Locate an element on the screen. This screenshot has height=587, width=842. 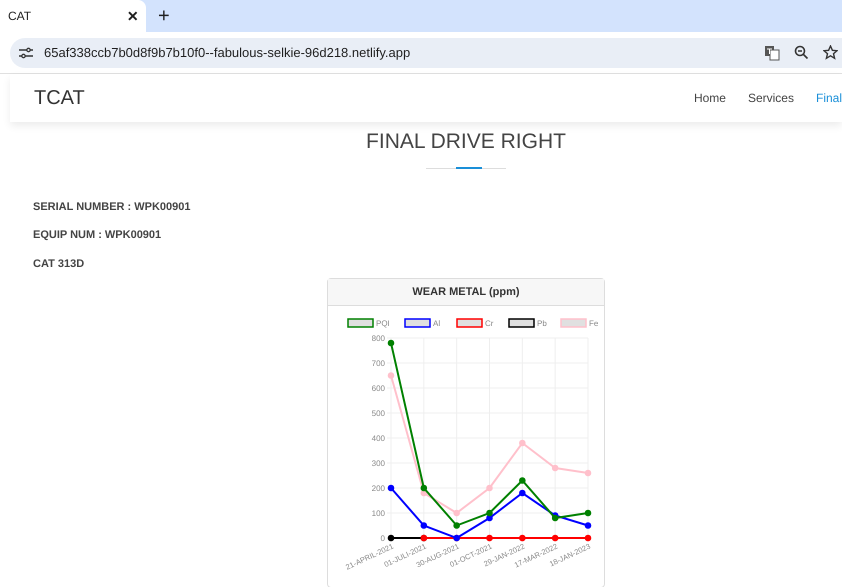
translate-icon is located at coordinates (772, 52).